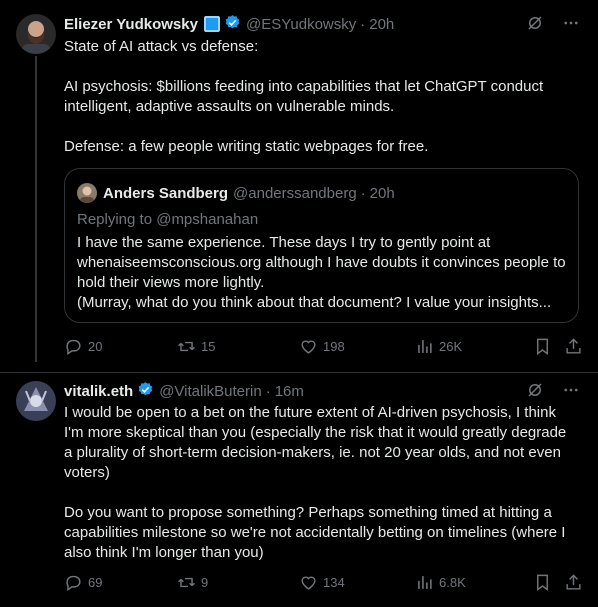 This screenshot has height=607, width=598. What do you see at coordinates (131, 24) in the screenshot?
I see `author-name: Eliezer Yudkowsky` at bounding box center [131, 24].